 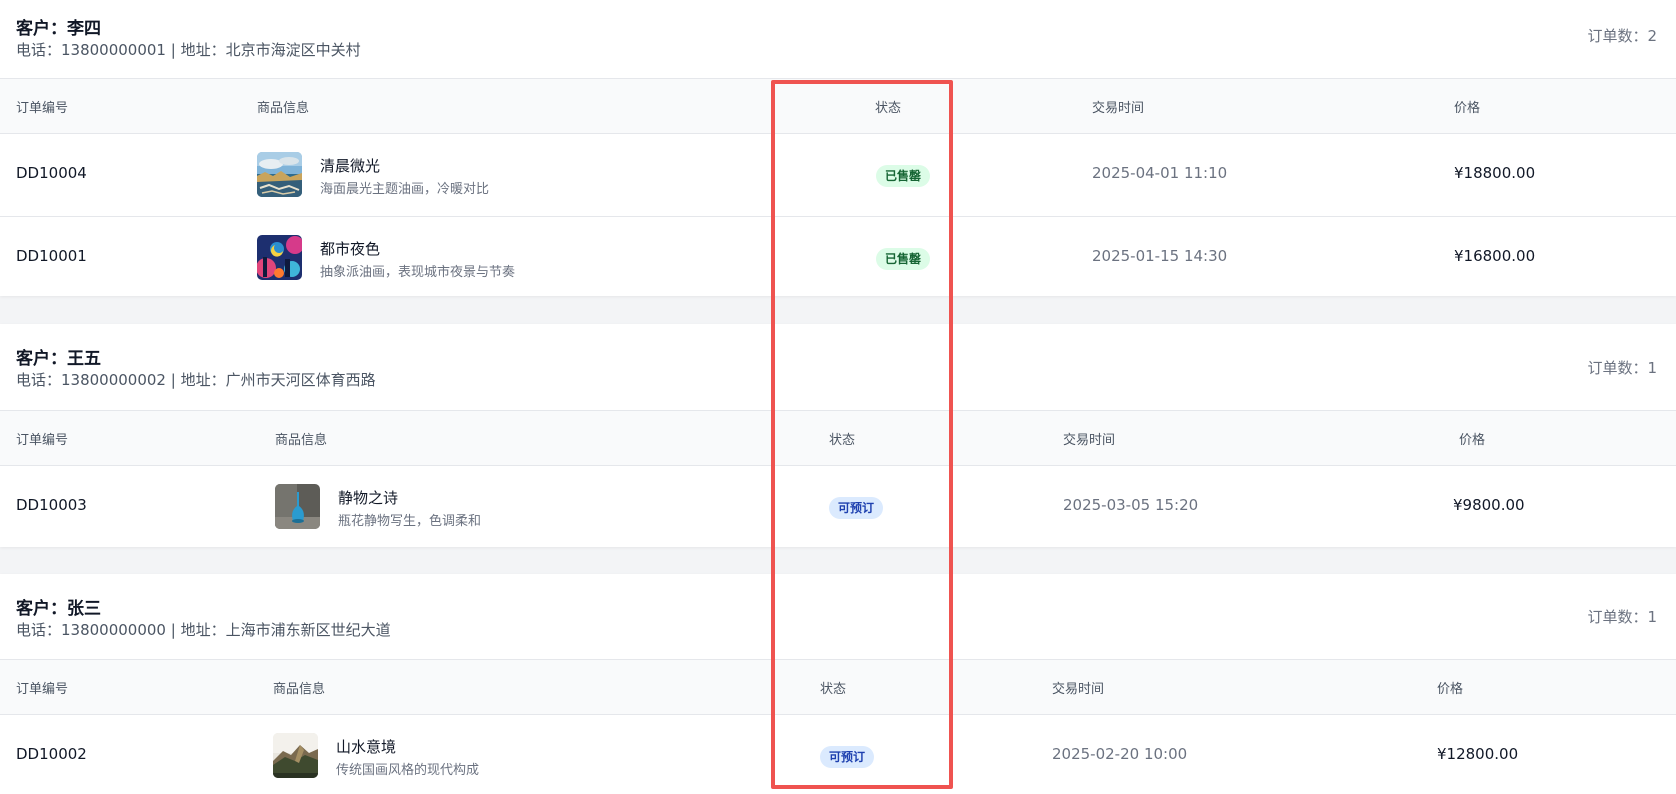 What do you see at coordinates (203, 630) in the screenshot?
I see `customer-contact: 电话：13800000000 | 地址：上海市浦东新区世纪大道` at bounding box center [203, 630].